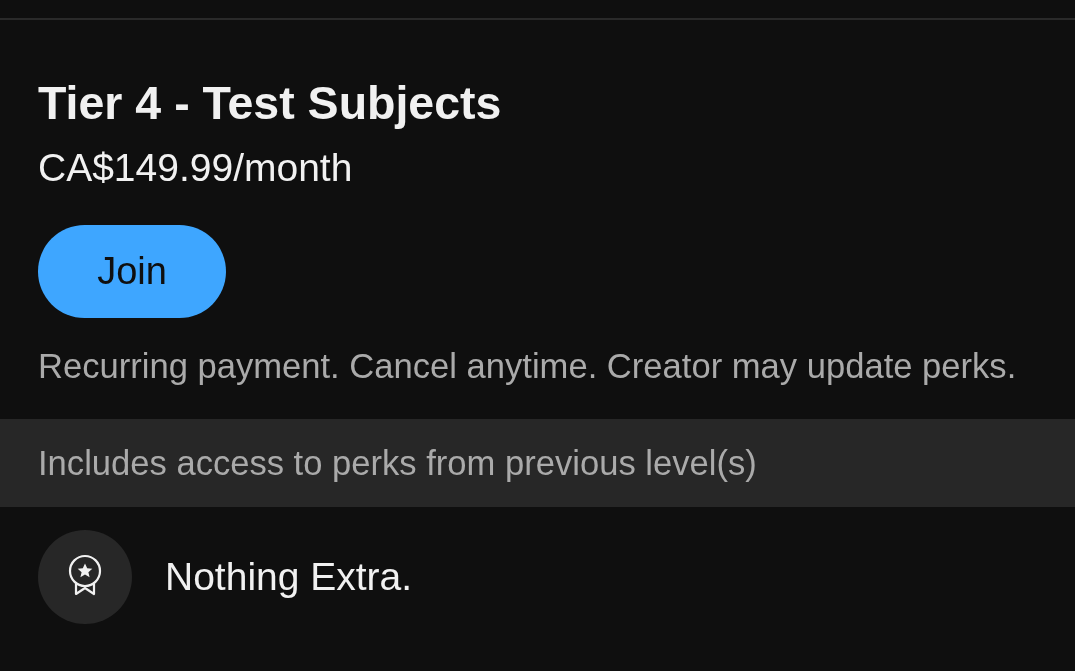 This screenshot has width=1075, height=671. Describe the element at coordinates (527, 366) in the screenshot. I see `payment-notice: Recurring payment. Cancel anytime. Creator may update perks.` at that location.